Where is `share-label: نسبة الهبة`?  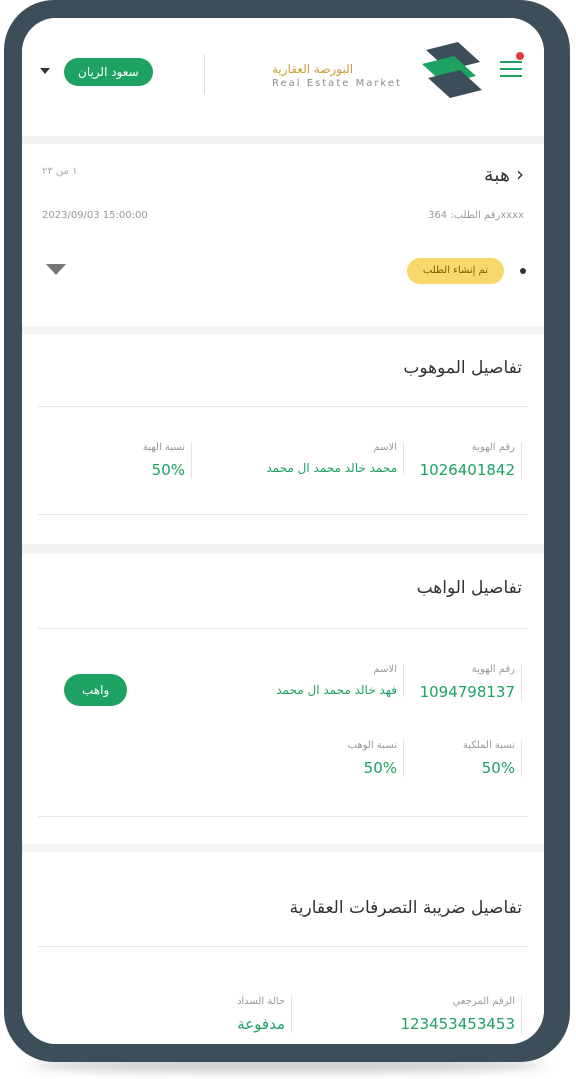
share-label: نسبة الهبة is located at coordinates (163, 447).